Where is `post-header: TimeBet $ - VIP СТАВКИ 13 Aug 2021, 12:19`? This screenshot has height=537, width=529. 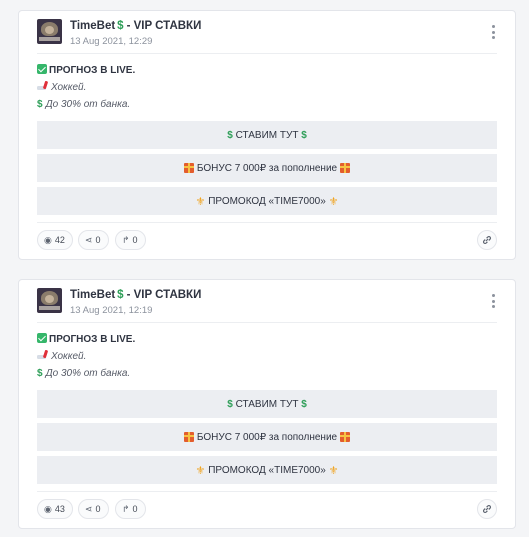 post-header: TimeBet $ - VIP СТАВКИ 13 Aug 2021, 12:19 is located at coordinates (267, 306).